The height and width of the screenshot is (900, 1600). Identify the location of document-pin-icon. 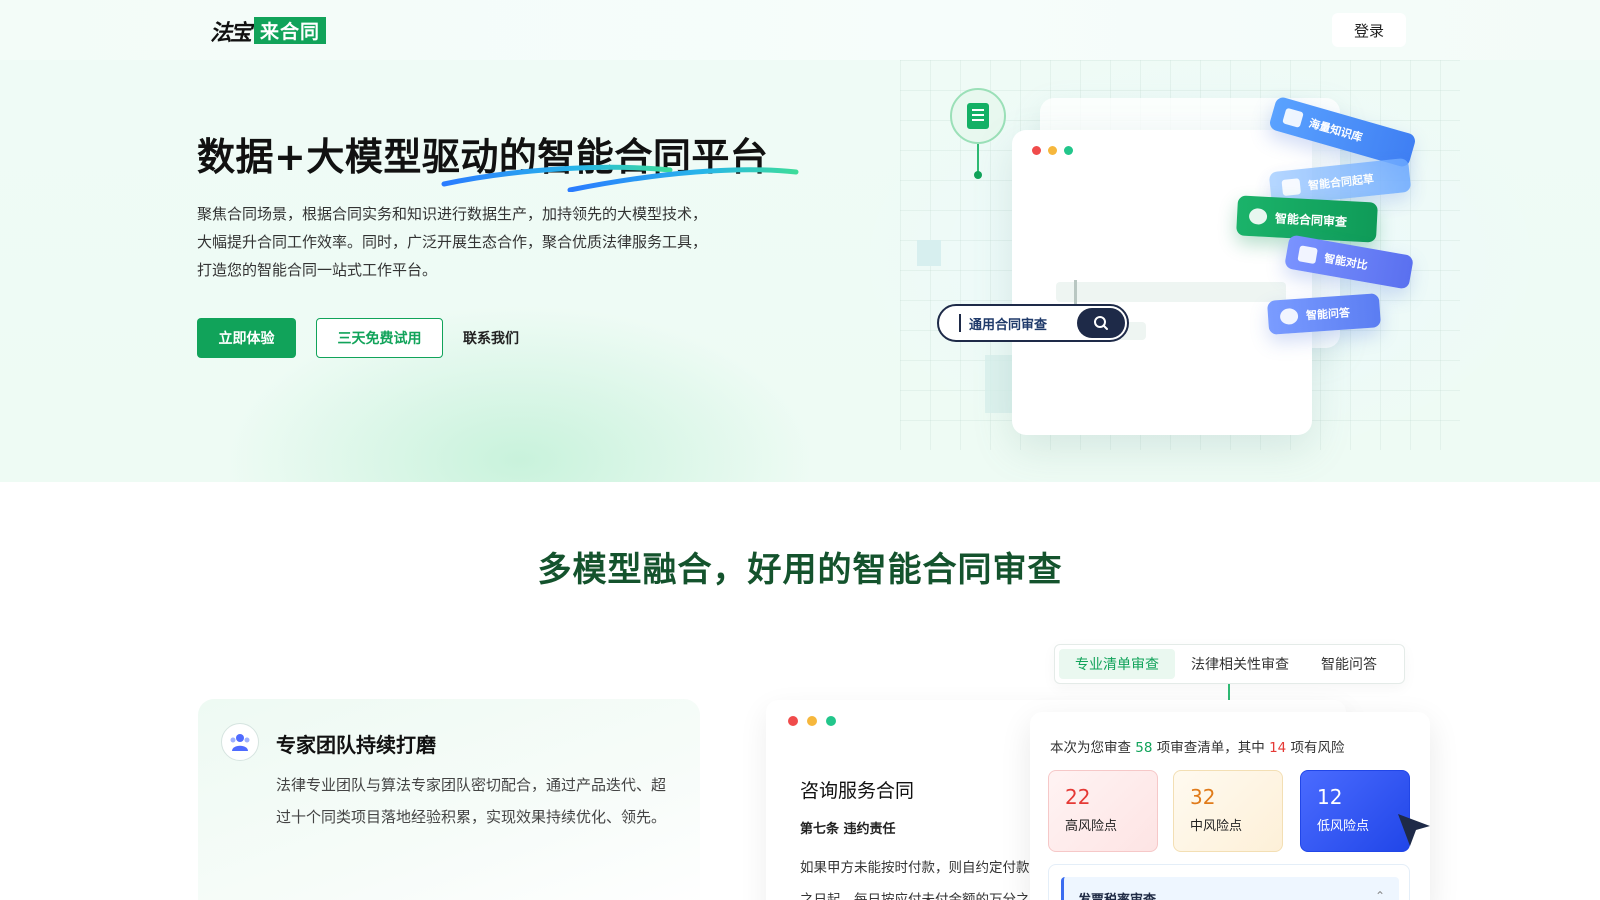
(978, 116).